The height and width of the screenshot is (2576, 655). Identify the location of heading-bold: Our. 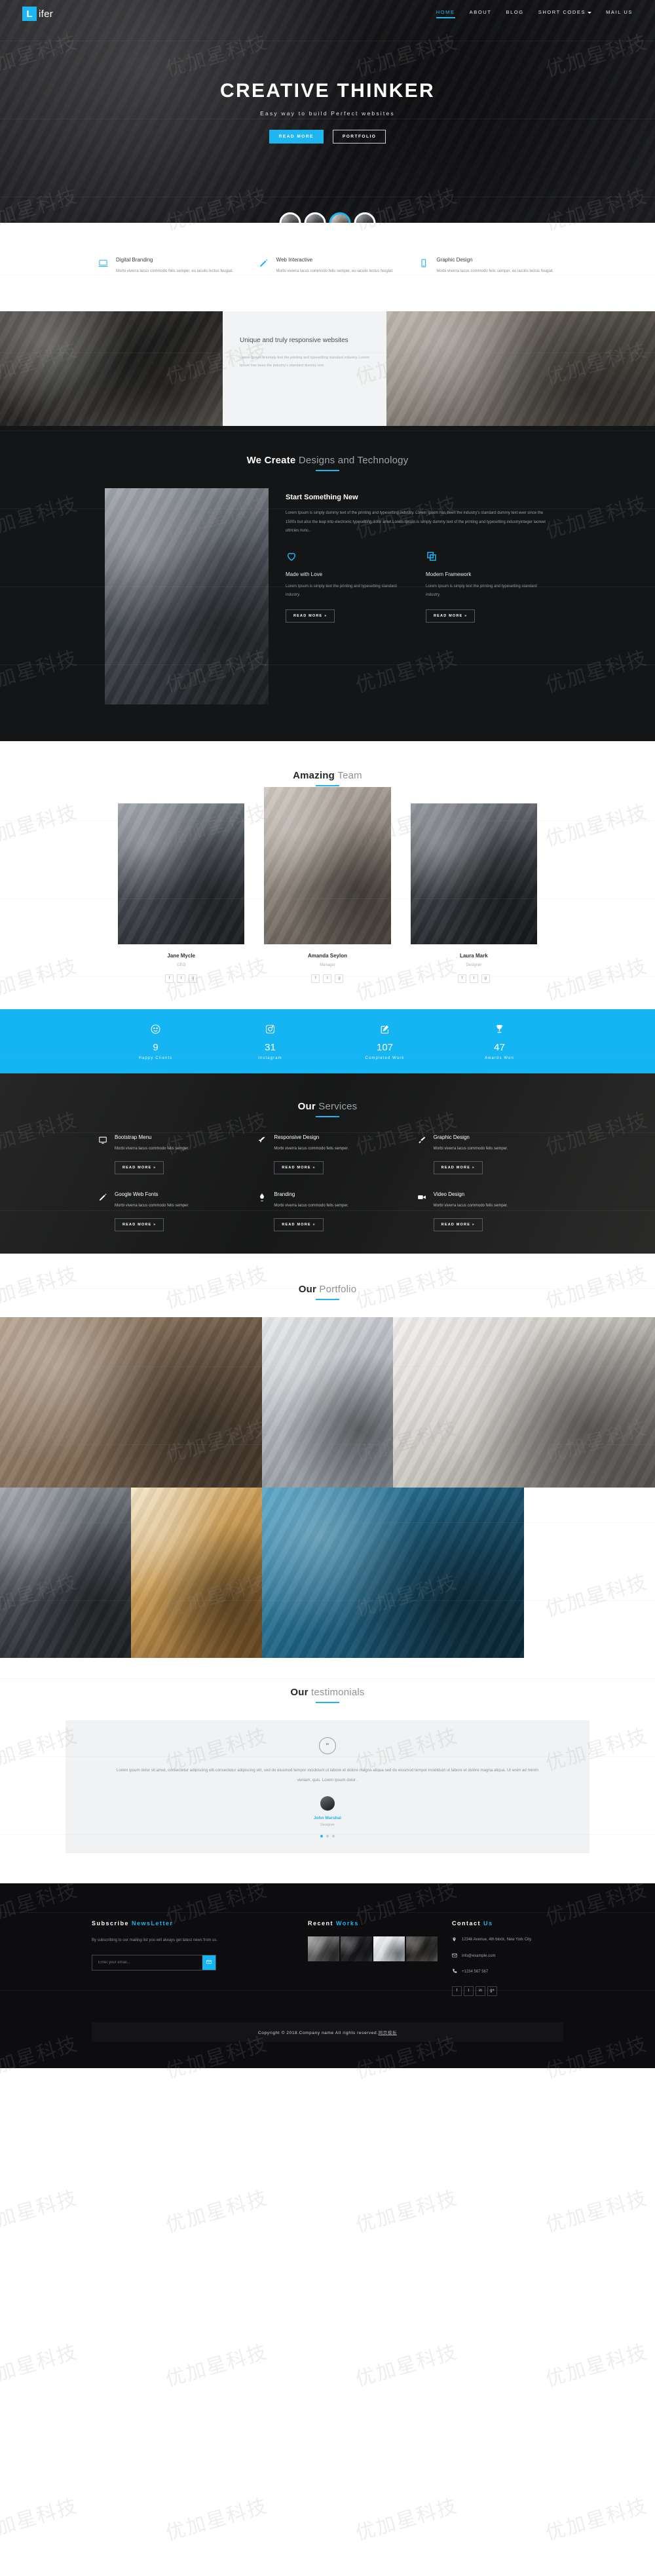
(299, 1692).